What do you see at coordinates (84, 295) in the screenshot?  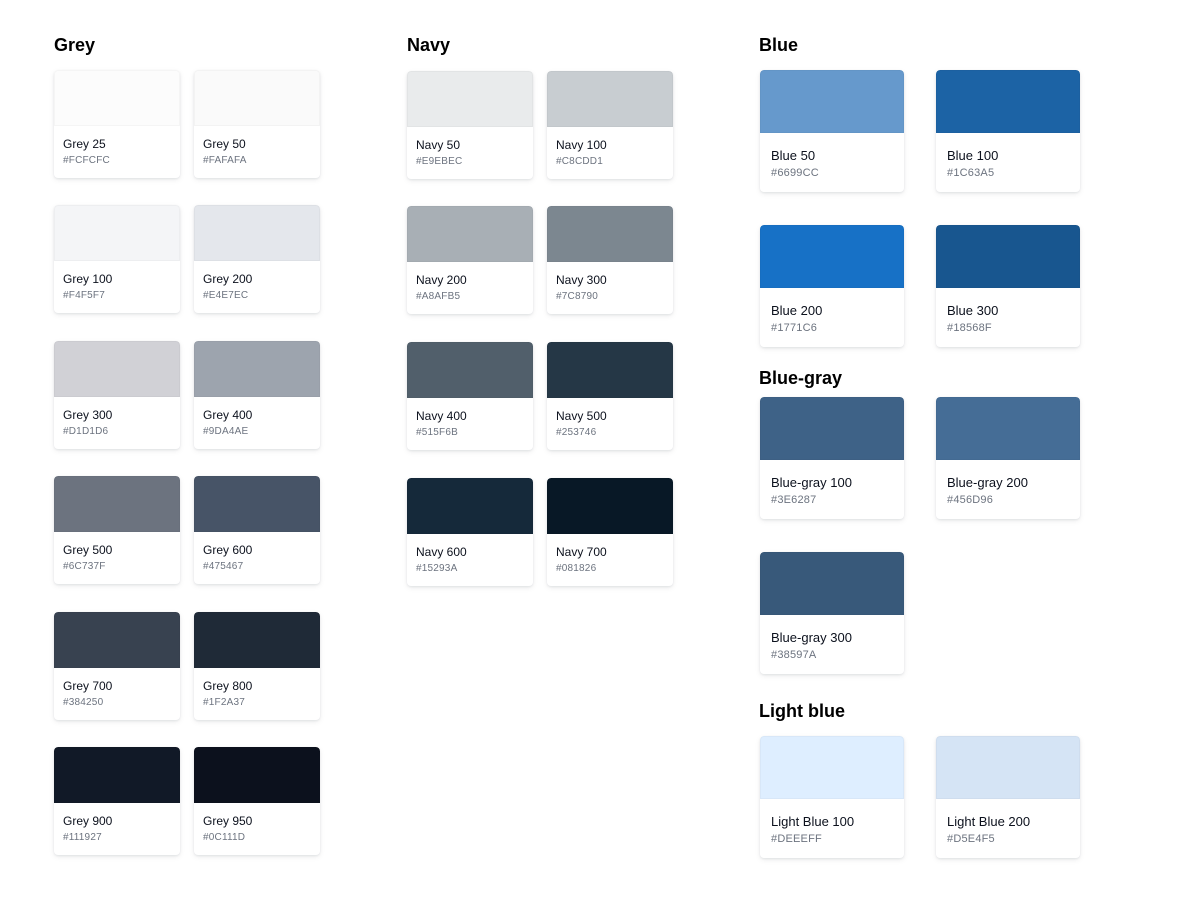 I see `color-hex-code: #F4F5F7` at bounding box center [84, 295].